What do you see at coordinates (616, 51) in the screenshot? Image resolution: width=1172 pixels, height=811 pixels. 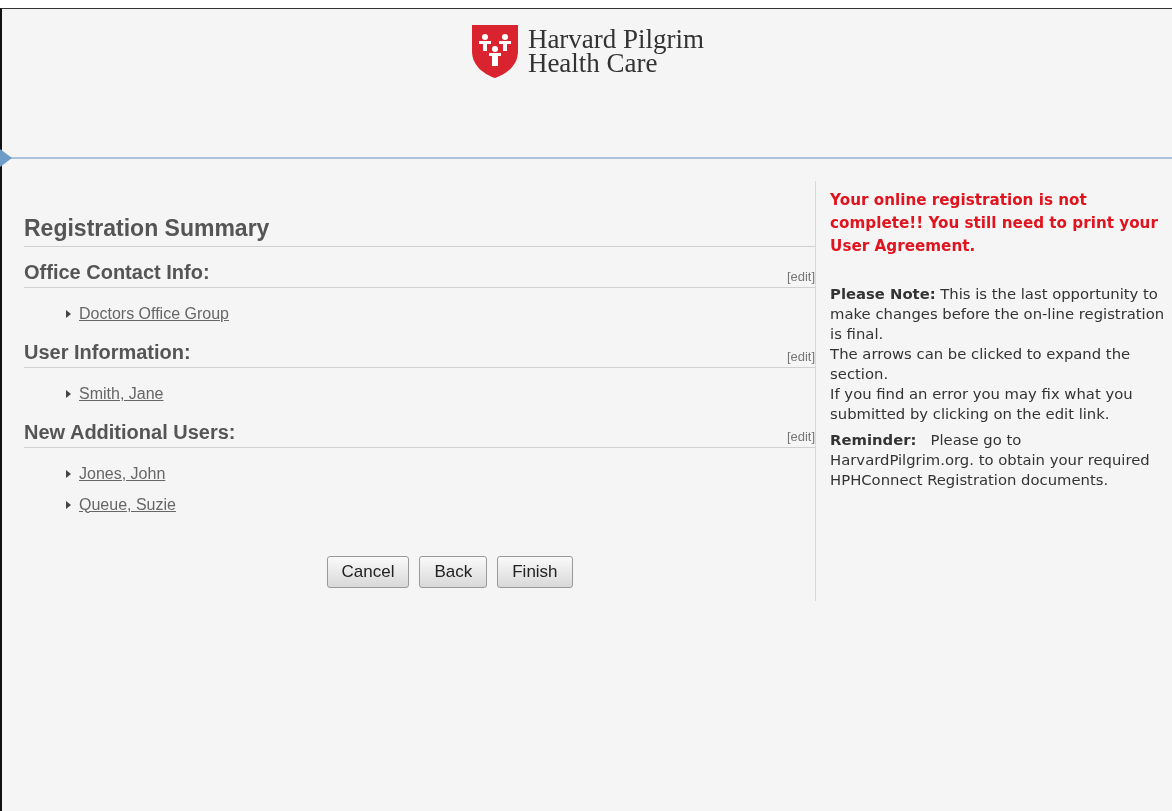 I see `logo-text: Harvard Pilgrim Health Care` at bounding box center [616, 51].